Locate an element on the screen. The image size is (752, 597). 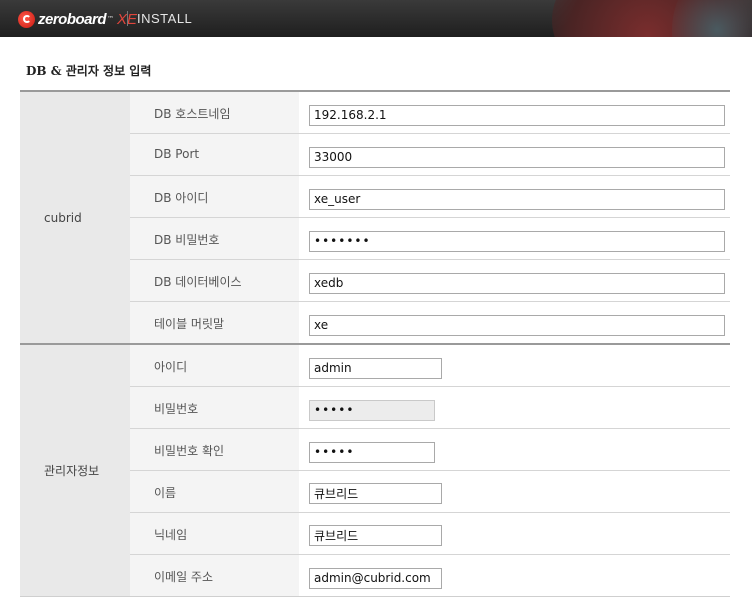
db-database-input is located at coordinates (517, 283).